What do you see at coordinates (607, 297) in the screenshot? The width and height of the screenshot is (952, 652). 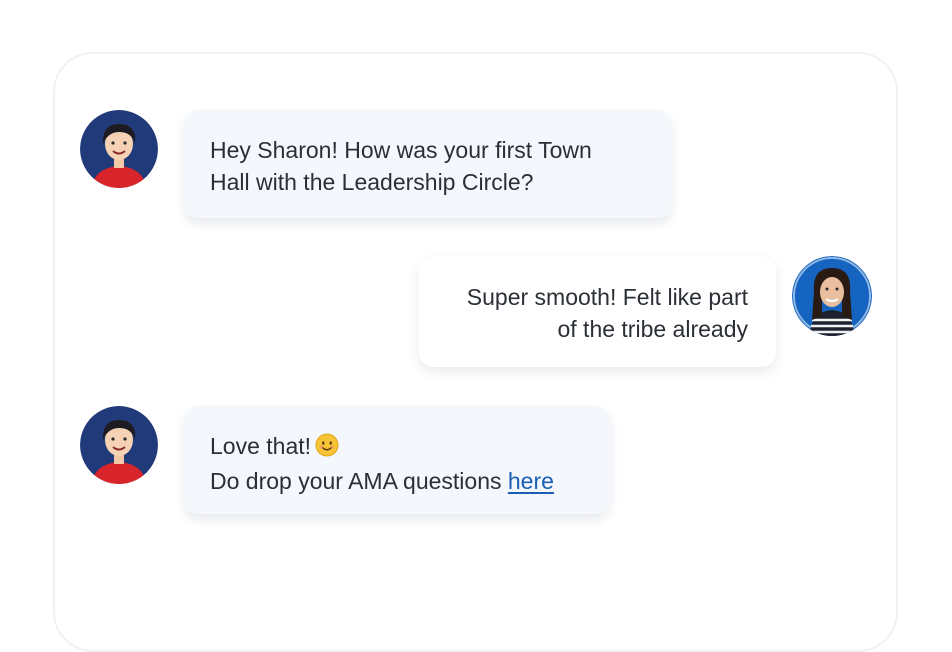 I see `message-text-line: Super smooth! Felt like part` at bounding box center [607, 297].